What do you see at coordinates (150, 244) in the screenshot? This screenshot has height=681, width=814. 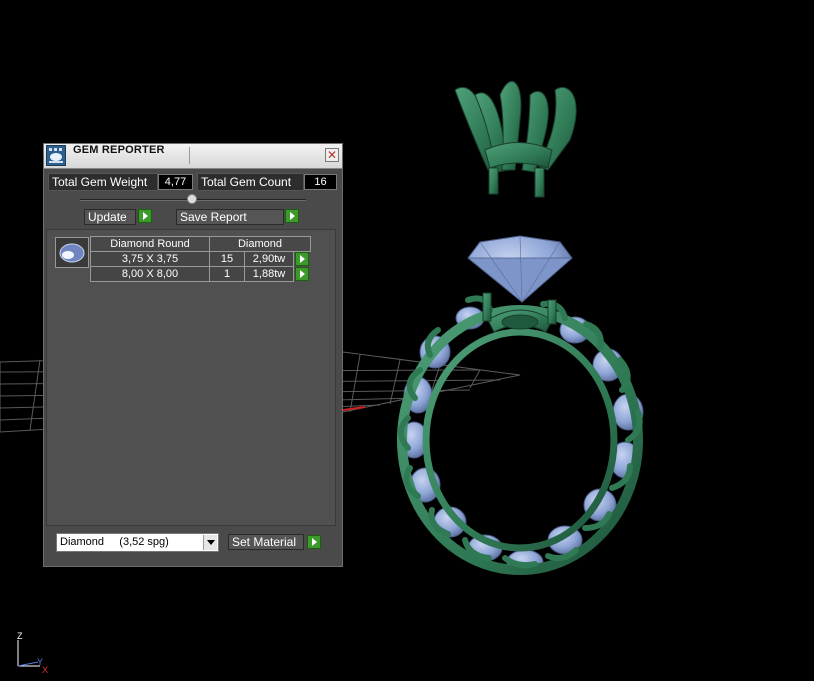 I see `table-header-shape: Diamond Round` at bounding box center [150, 244].